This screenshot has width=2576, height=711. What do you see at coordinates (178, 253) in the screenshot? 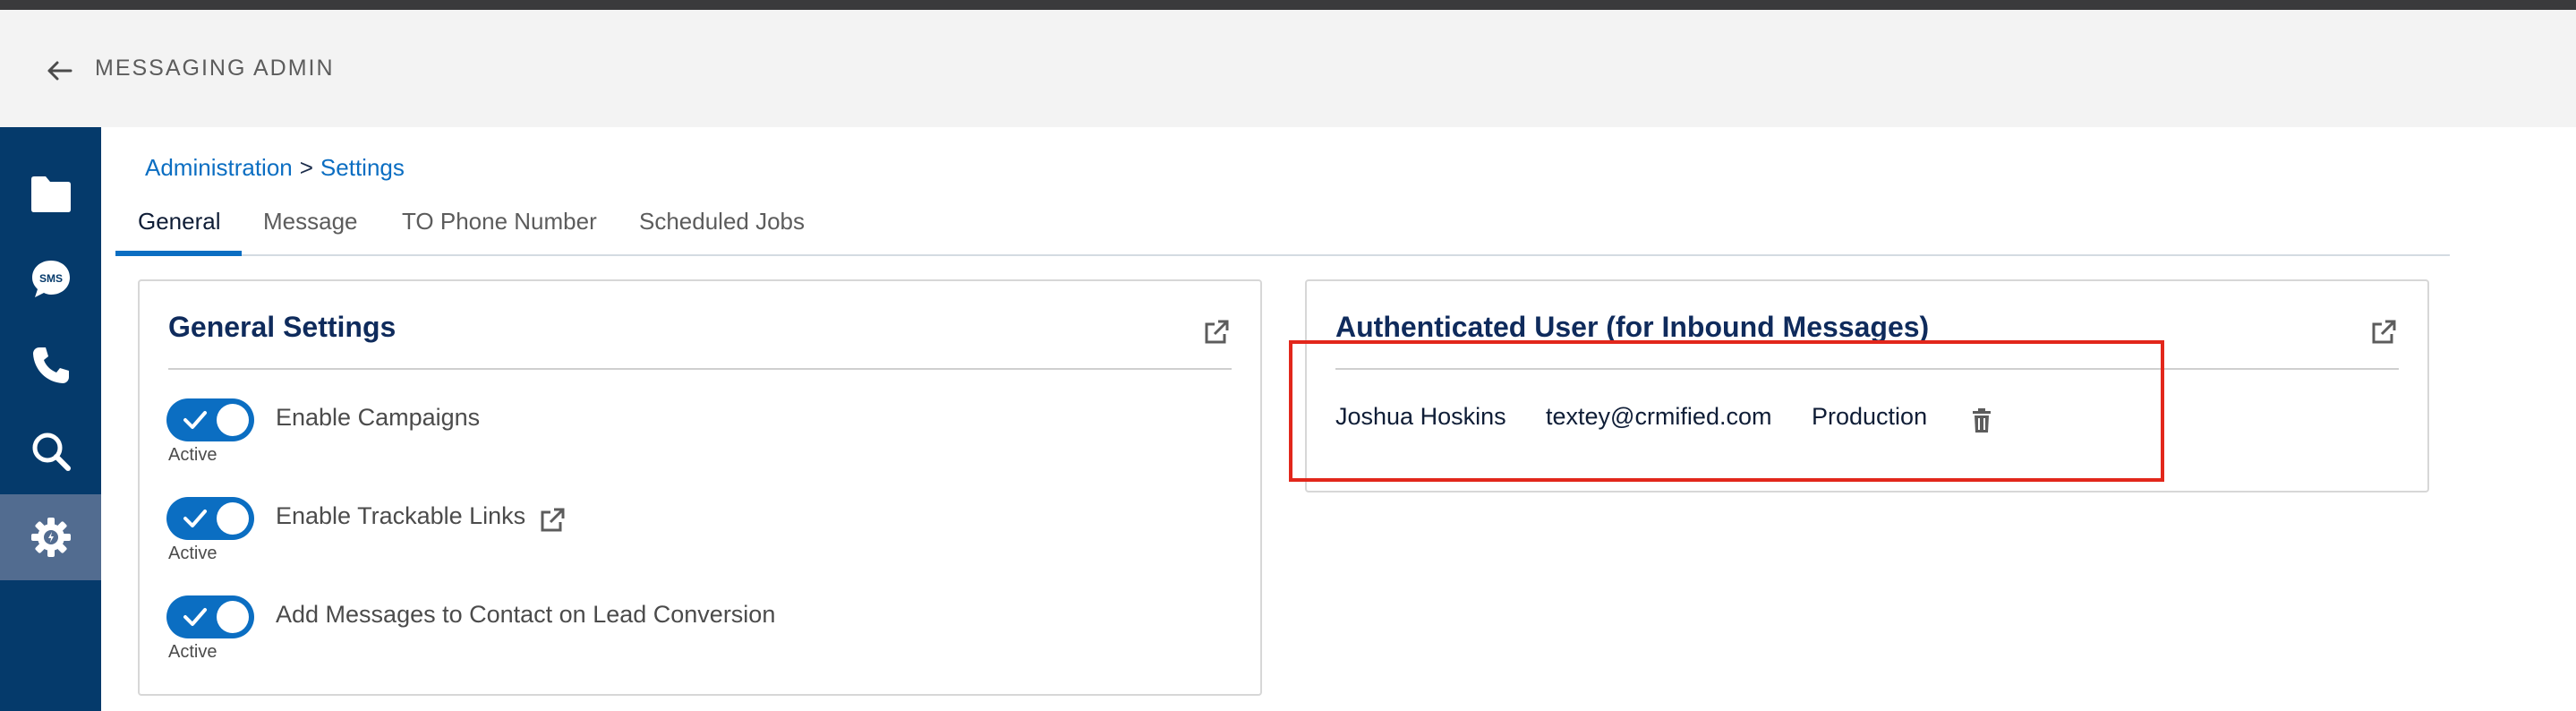
I see `active-tab-indicator` at bounding box center [178, 253].